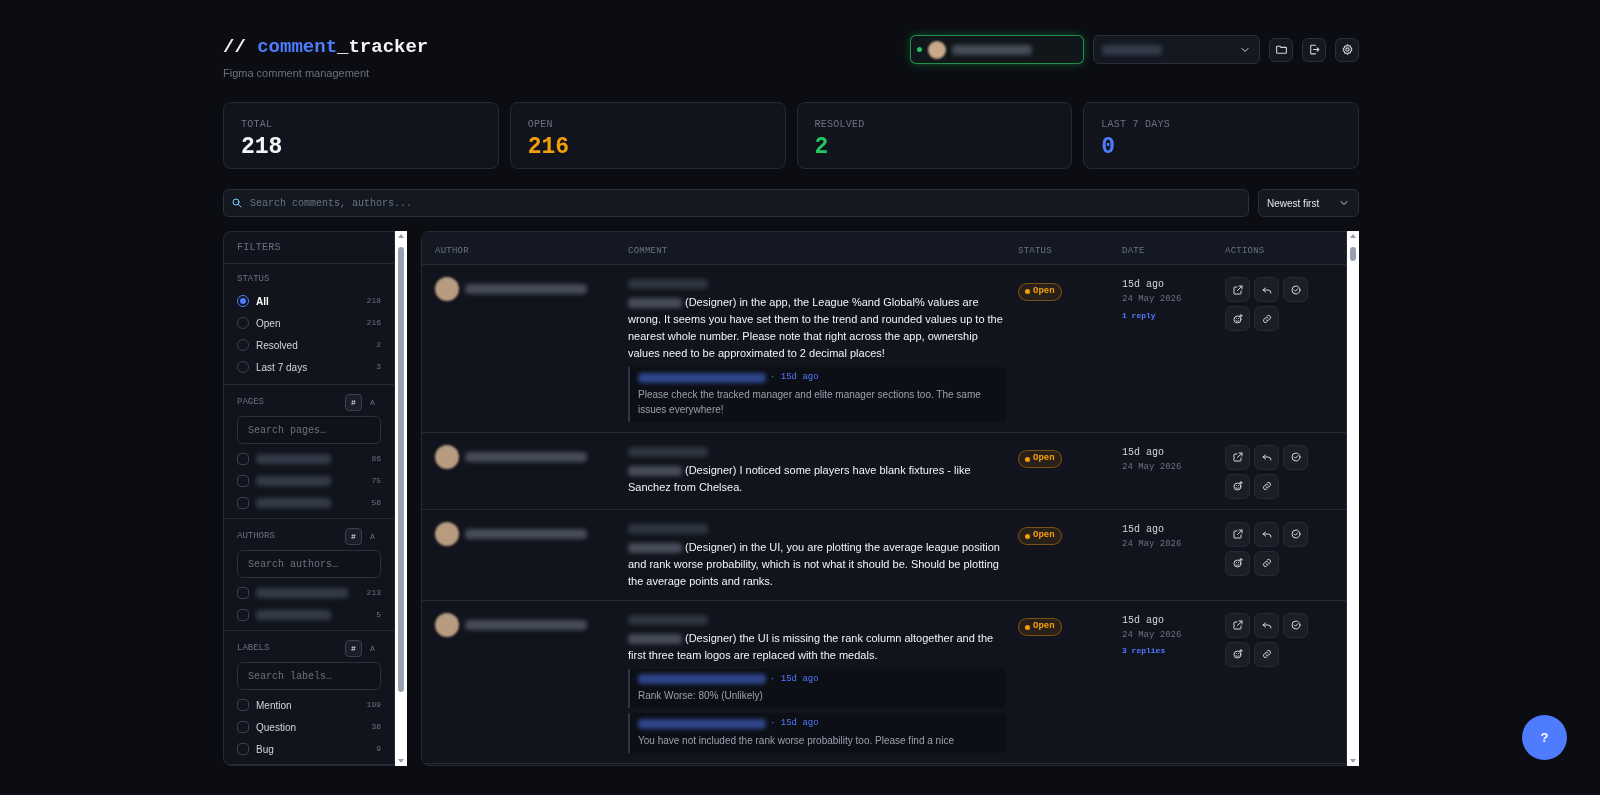  Describe the element at coordinates (309, 323) in the screenshot. I see `status-option: Open 216` at that location.